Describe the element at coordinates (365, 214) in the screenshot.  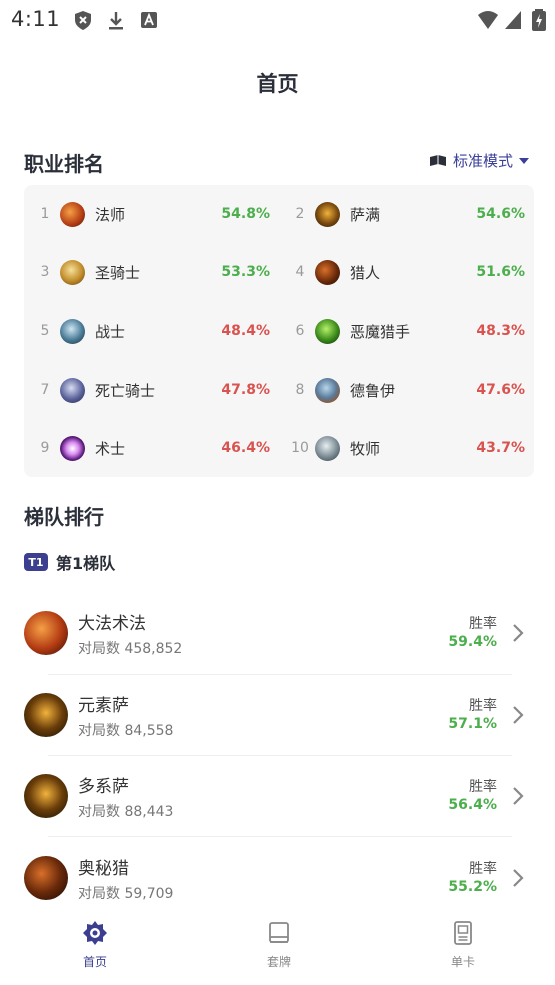
I see `class-name: 萨满` at that location.